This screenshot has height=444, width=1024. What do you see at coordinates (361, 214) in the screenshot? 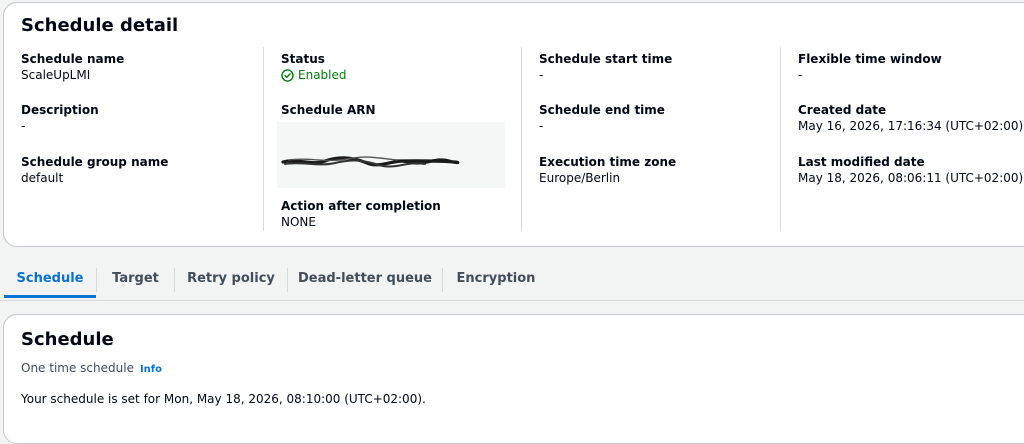
I see `action-after-completion-field: Action after completion NONE` at bounding box center [361, 214].